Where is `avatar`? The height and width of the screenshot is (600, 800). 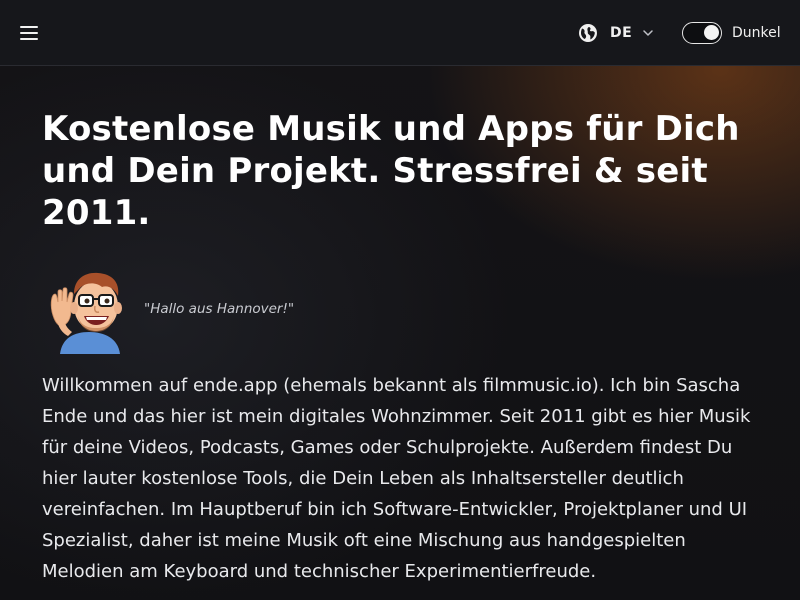 avatar is located at coordinates (86, 313).